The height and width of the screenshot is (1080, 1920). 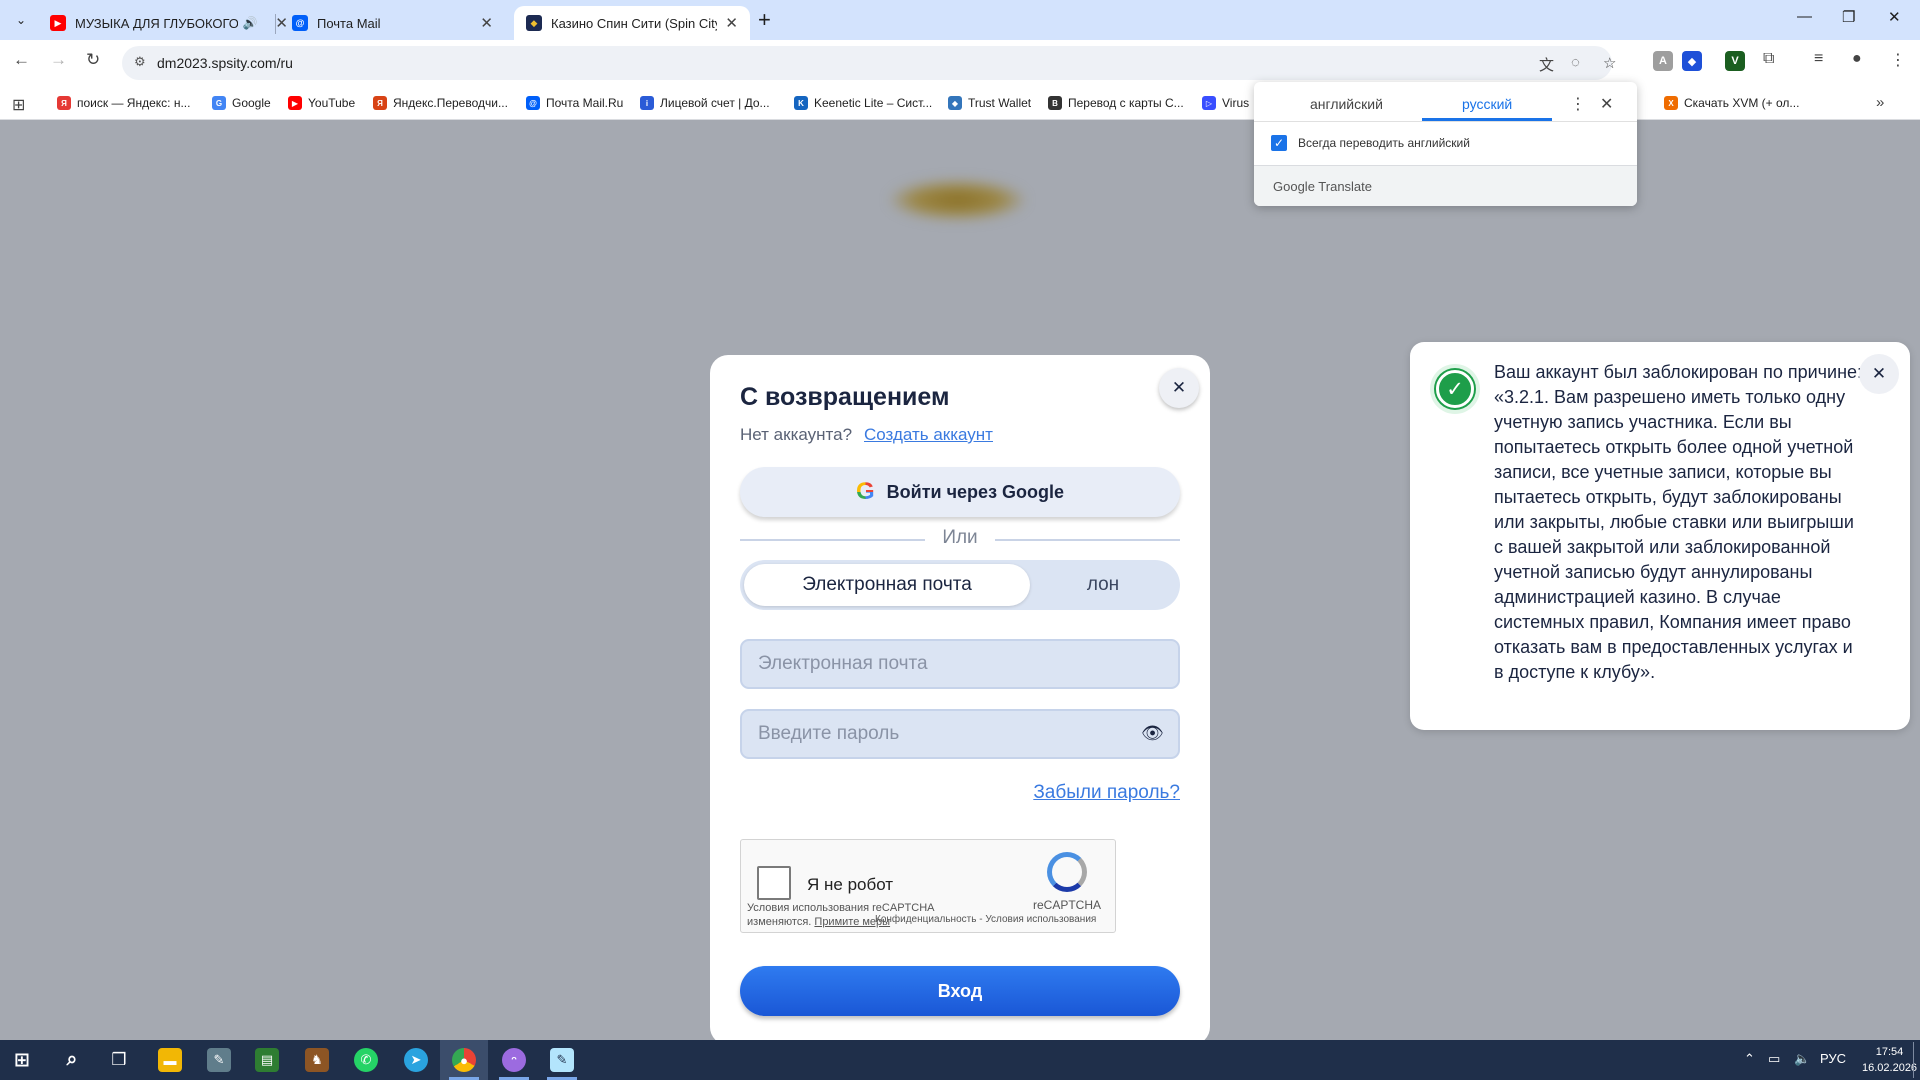 I want to click on login-submit-button: Вход, so click(x=960, y=991).